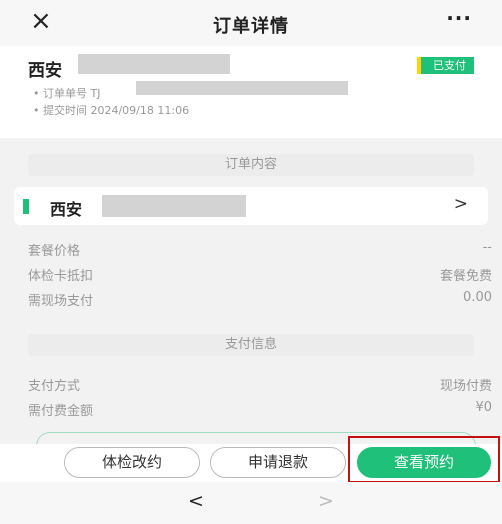 The image size is (502, 524). Describe the element at coordinates (260, 275) in the screenshot. I see `price-row-card-deduction: 体检卡抵扣 套餐免费` at that location.